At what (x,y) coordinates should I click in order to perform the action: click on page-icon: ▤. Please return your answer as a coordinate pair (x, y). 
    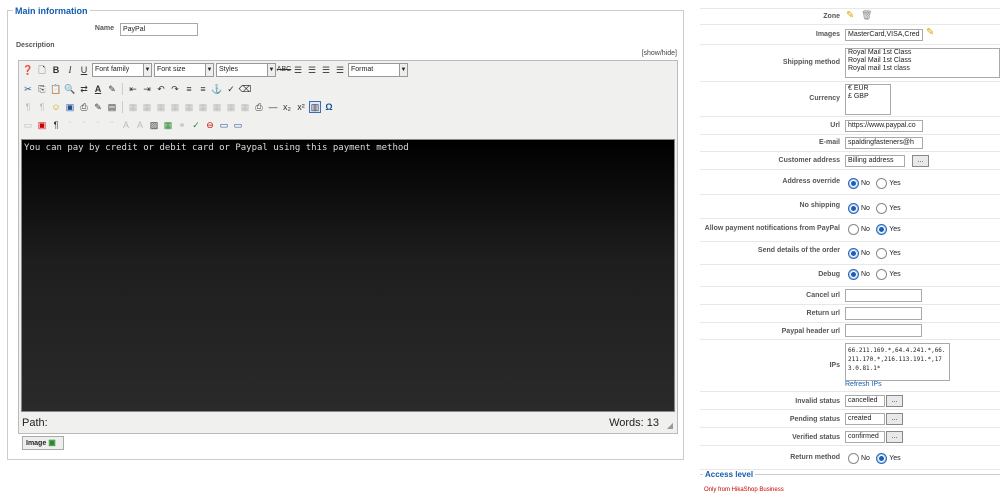
    Looking at the image, I should click on (112, 107).